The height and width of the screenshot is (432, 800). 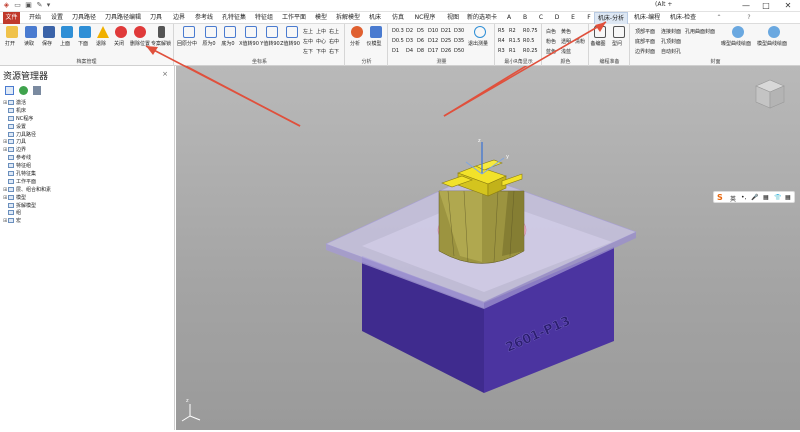 I want to click on tab-workplane: 工作平面, so click(x=294, y=18).